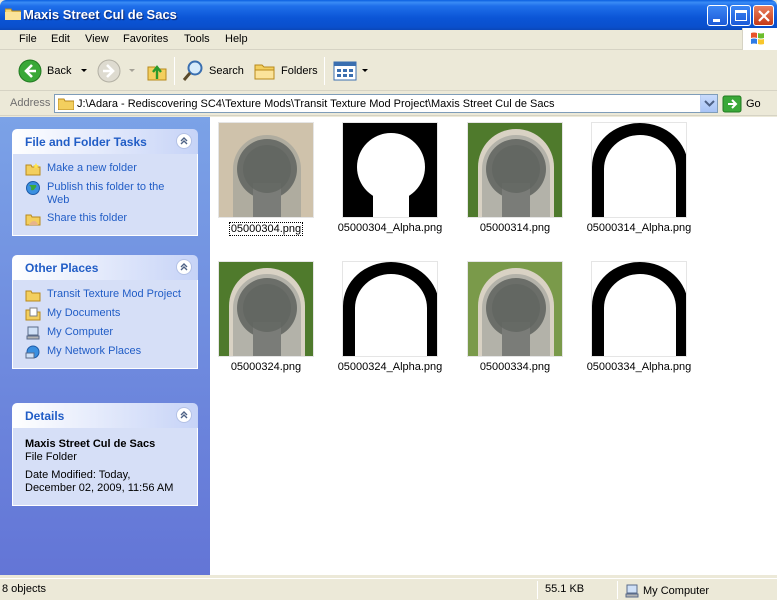 The height and width of the screenshot is (600, 777). Describe the element at coordinates (30, 103) in the screenshot. I see `address-label: Address` at that location.